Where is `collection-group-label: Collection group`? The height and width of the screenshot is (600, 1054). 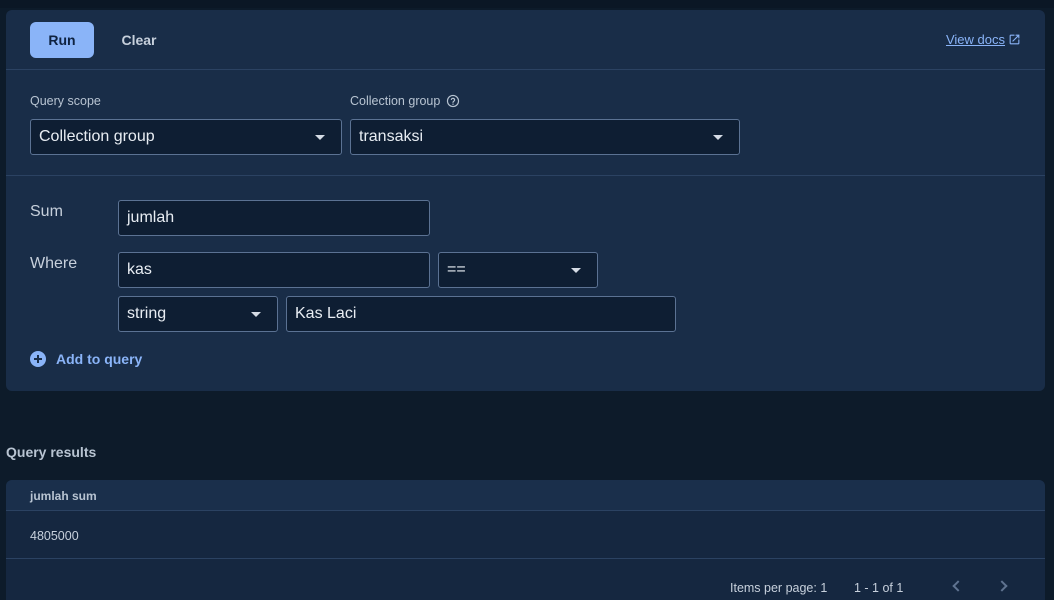 collection-group-label: Collection group is located at coordinates (395, 101).